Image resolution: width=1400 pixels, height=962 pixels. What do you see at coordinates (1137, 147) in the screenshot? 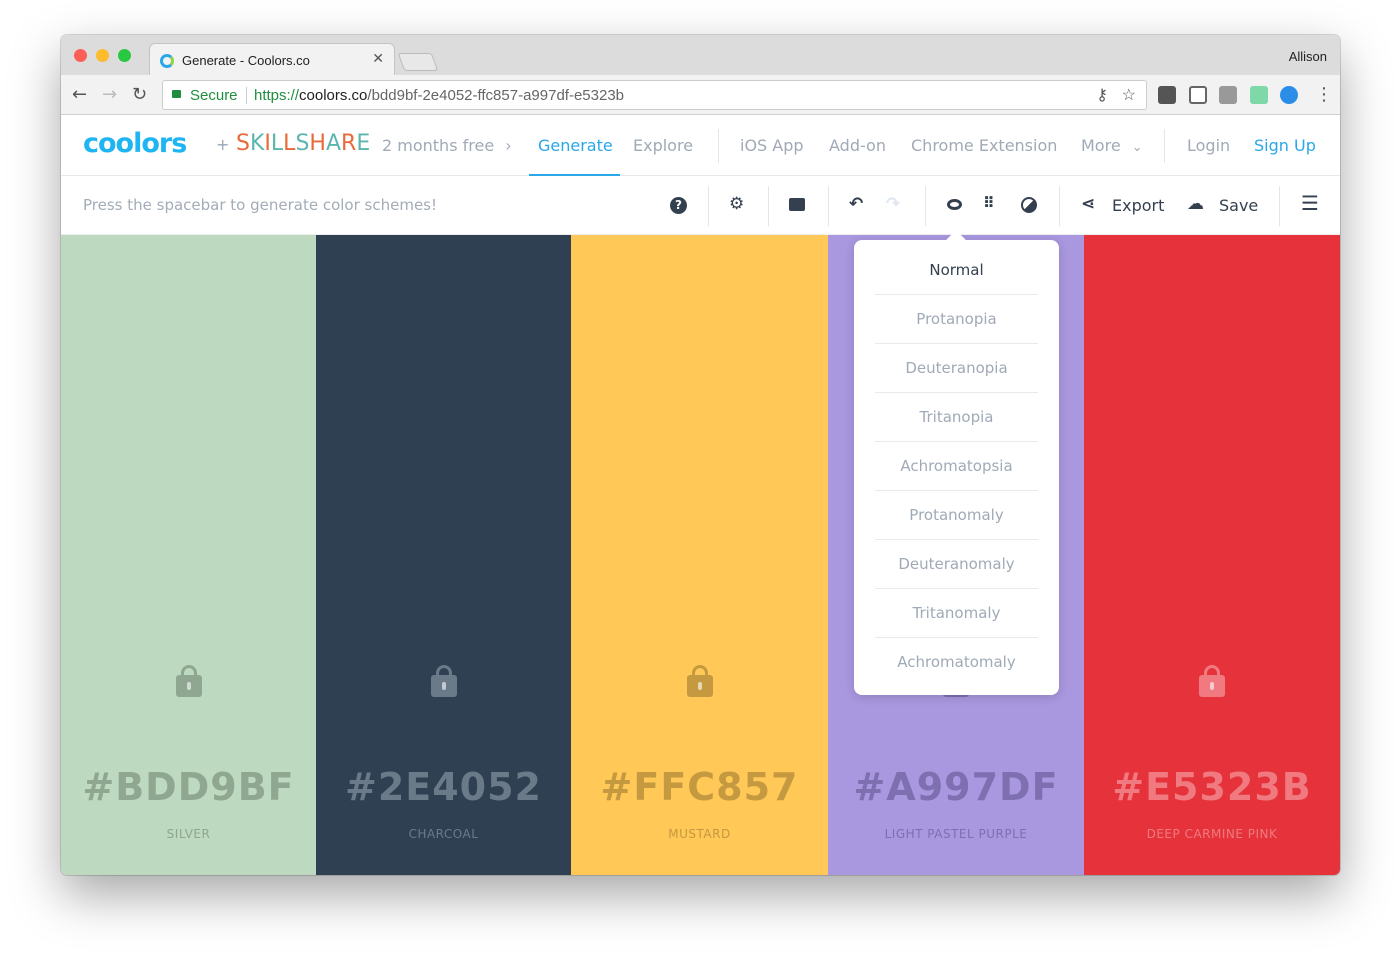
I see `chevron-down-icon: ⌄` at bounding box center [1137, 147].